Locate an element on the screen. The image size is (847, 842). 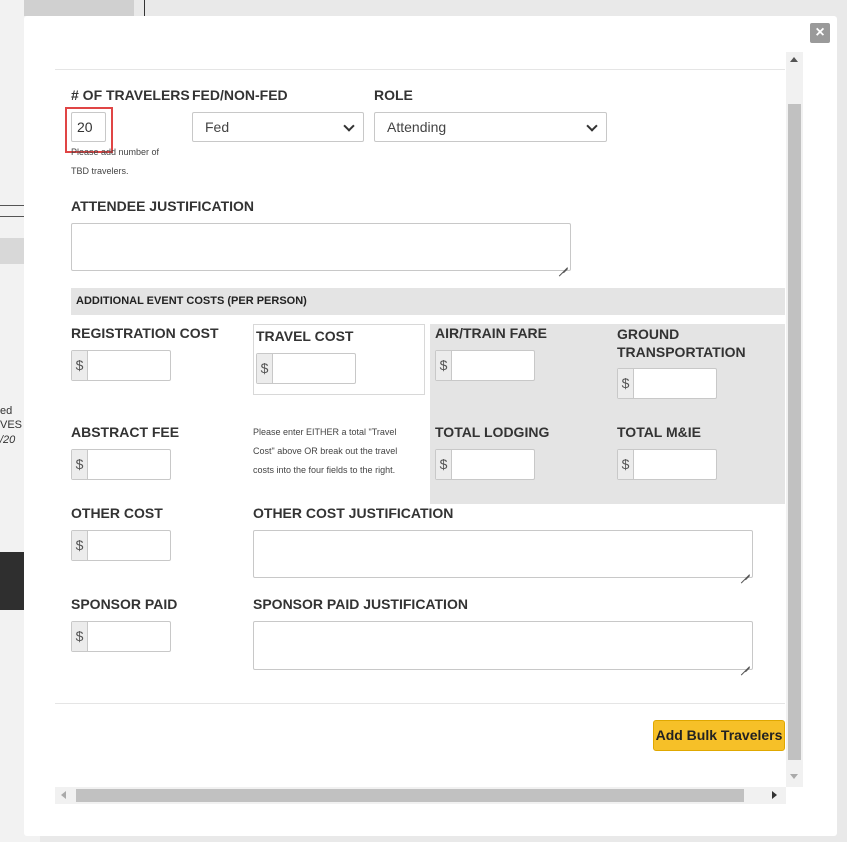
attendee-justification-textarea is located at coordinates (321, 247).